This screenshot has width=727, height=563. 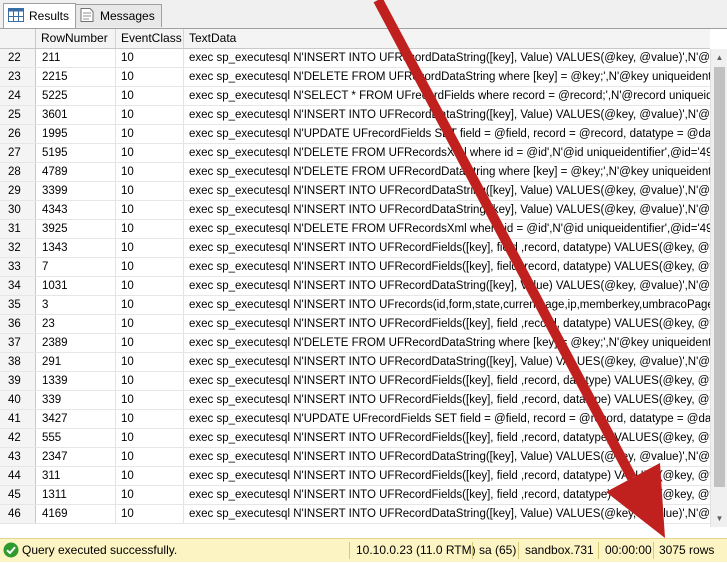 What do you see at coordinates (18, 286) in the screenshot?
I see `row-header-cell: 34` at bounding box center [18, 286].